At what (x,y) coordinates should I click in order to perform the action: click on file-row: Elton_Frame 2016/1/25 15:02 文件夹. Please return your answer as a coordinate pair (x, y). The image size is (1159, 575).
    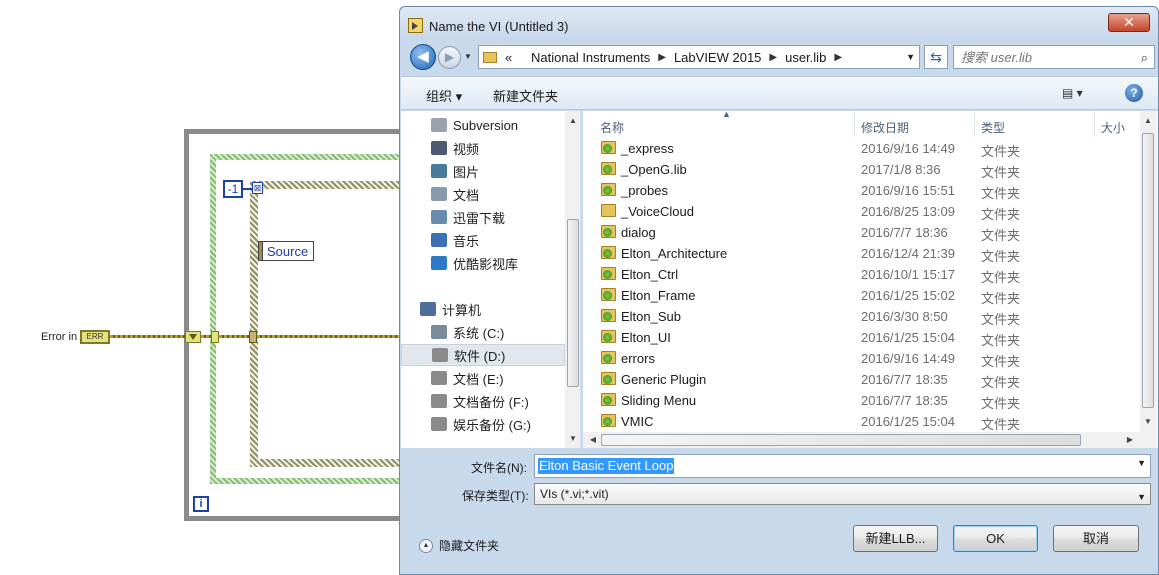
    Looking at the image, I should click on (860, 295).